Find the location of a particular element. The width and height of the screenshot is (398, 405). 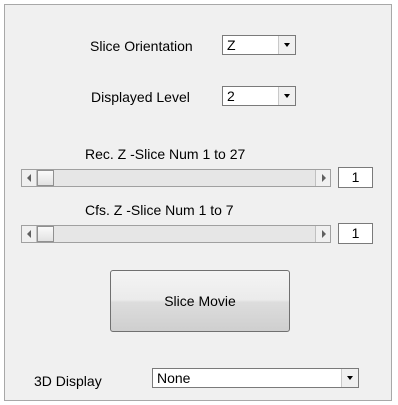

displayed-level-select: 2 is located at coordinates (259, 96).